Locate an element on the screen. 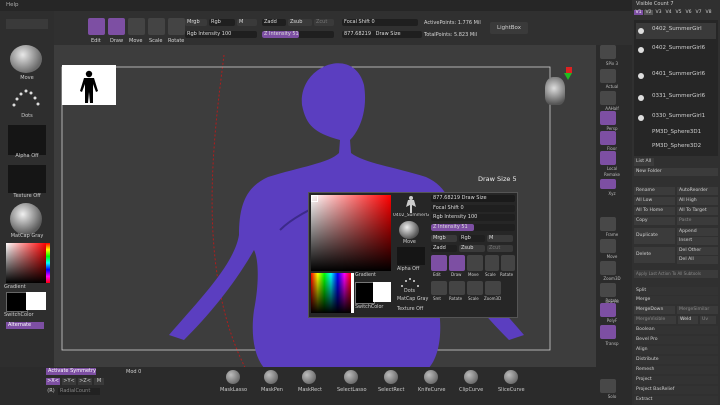  draw-button is located at coordinates (116, 26).